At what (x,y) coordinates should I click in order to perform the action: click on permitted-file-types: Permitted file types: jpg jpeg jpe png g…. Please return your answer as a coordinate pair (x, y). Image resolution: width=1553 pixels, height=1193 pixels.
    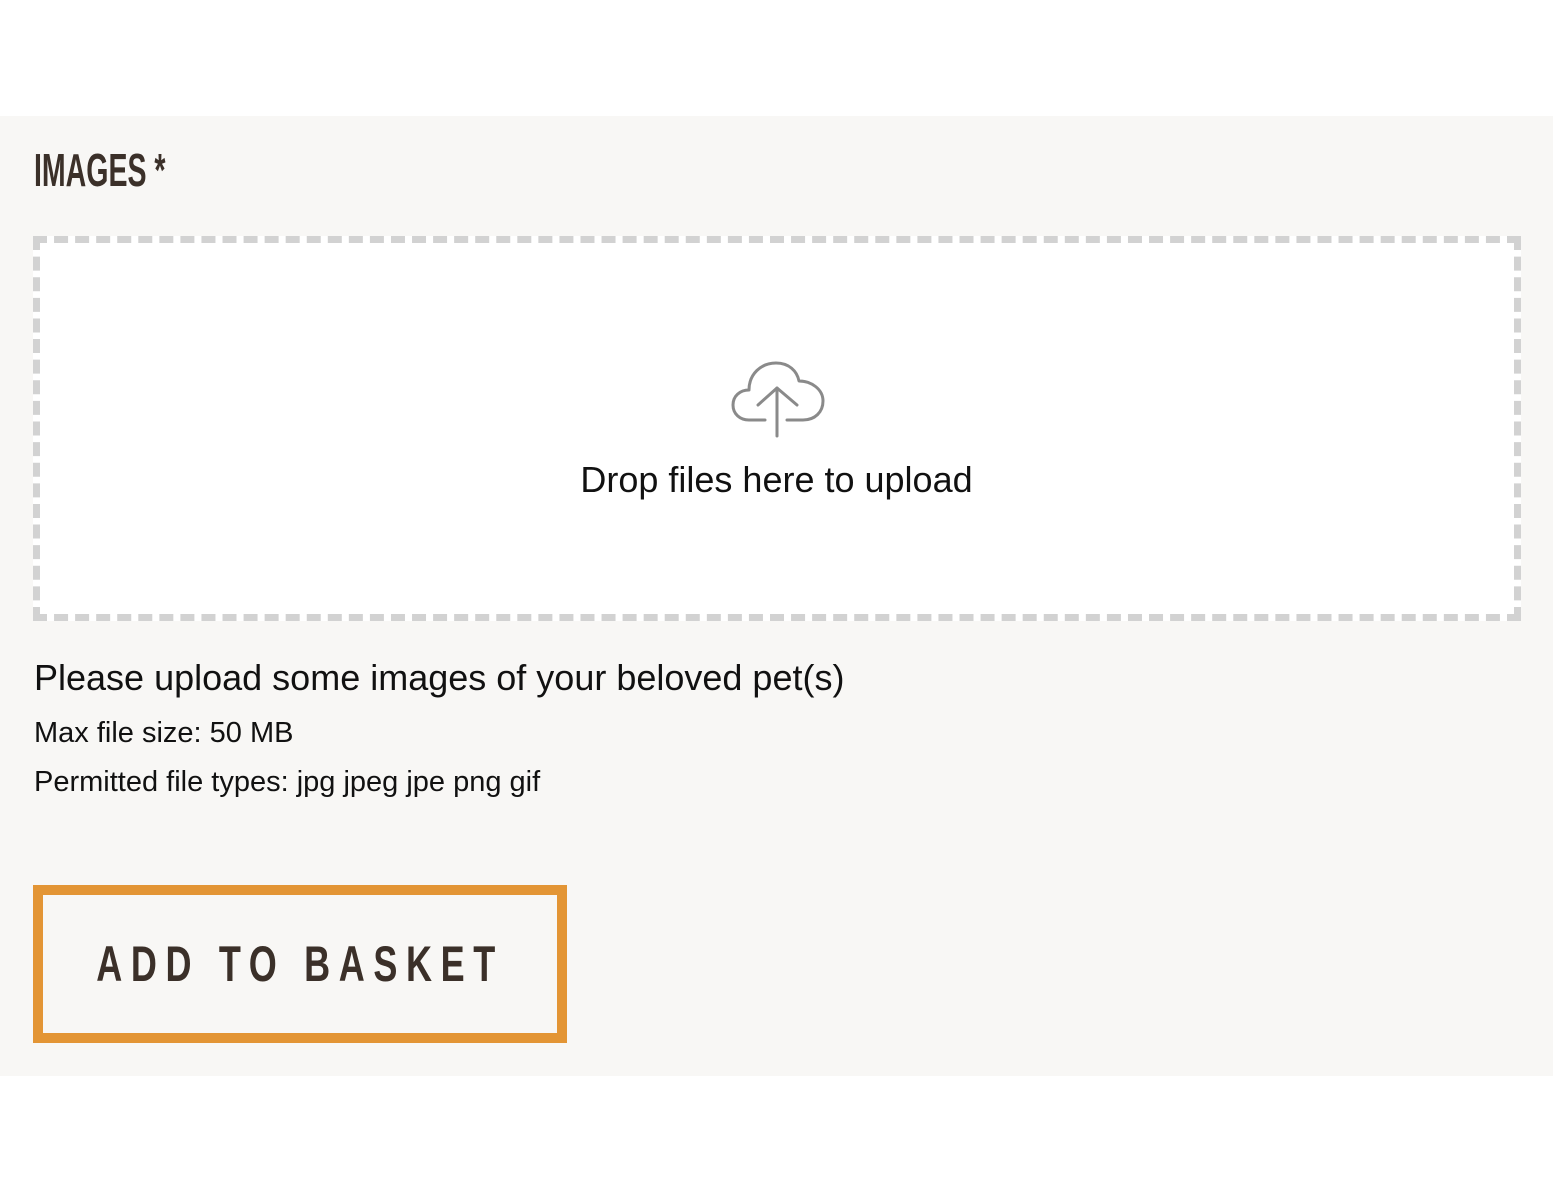
    Looking at the image, I should click on (287, 782).